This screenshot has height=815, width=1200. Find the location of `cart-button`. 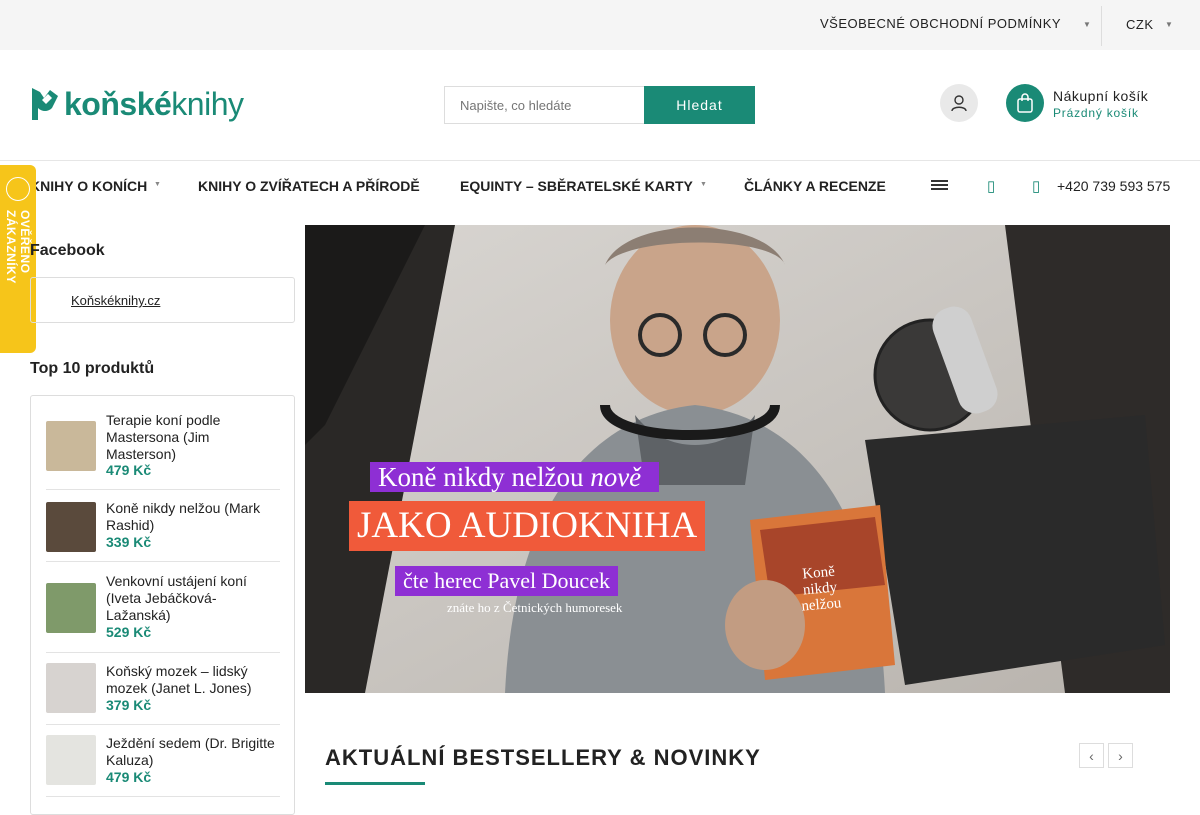

cart-button is located at coordinates (1025, 103).